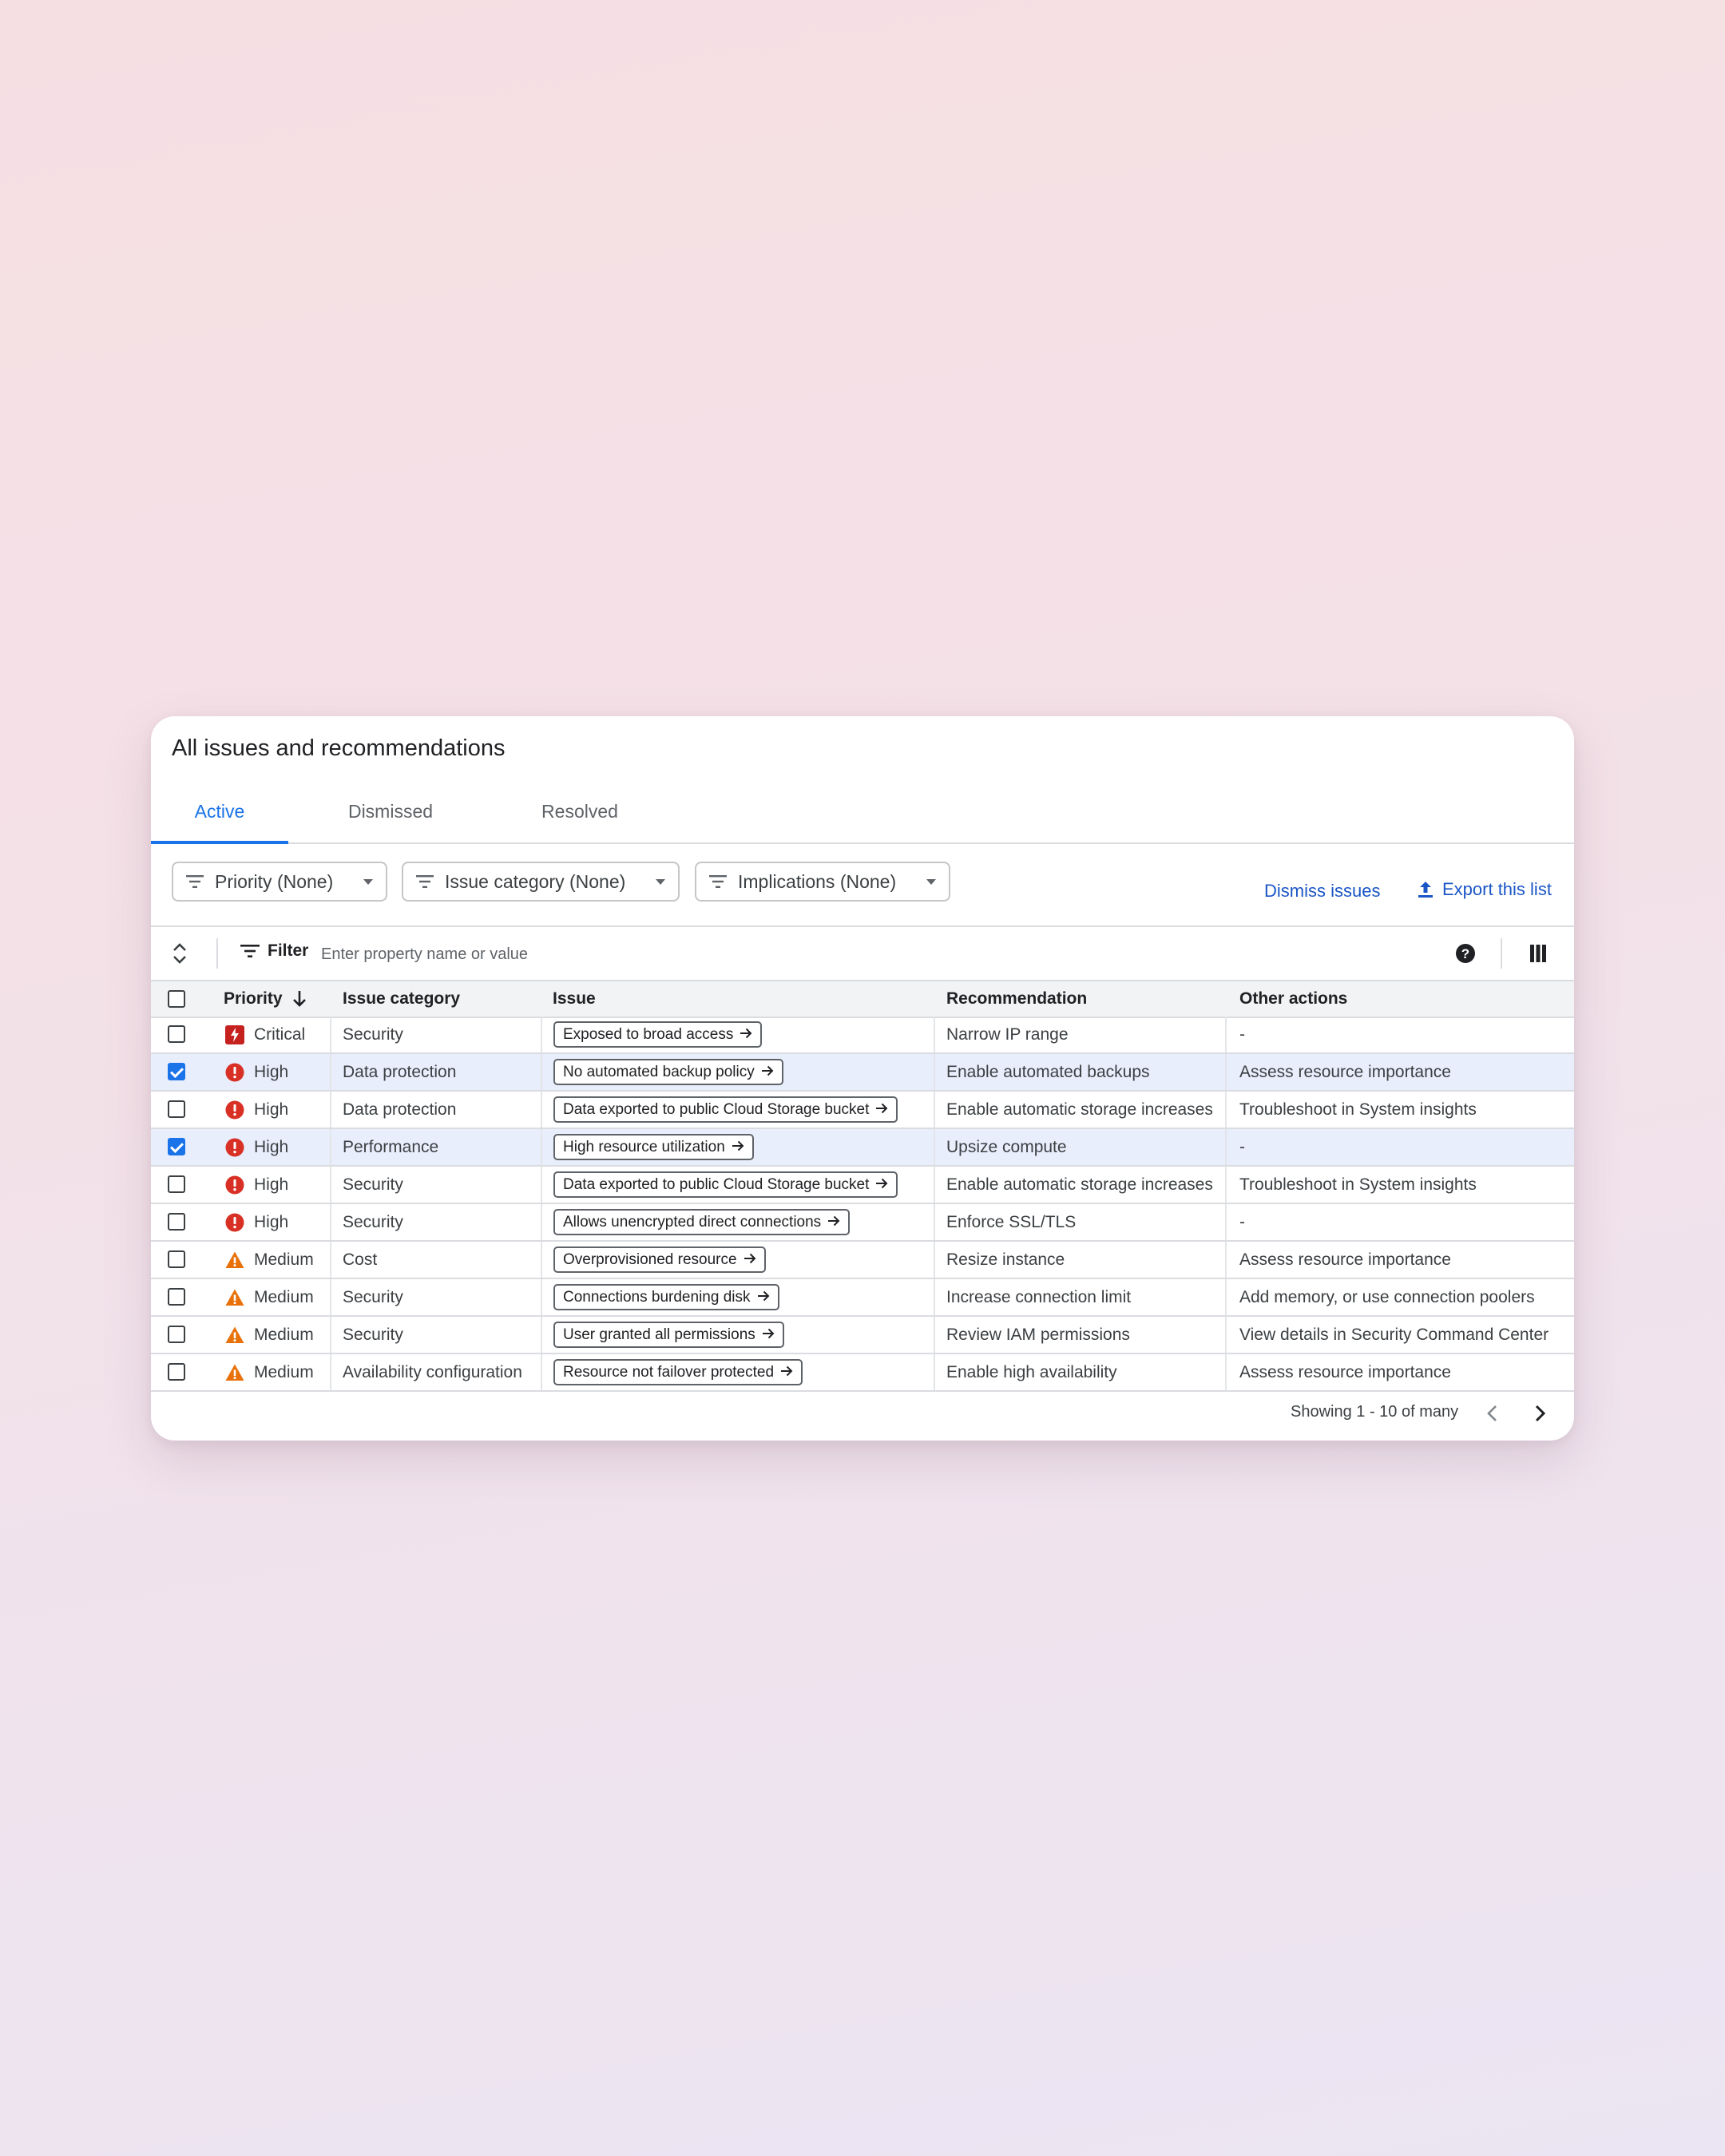 The height and width of the screenshot is (2156, 1725). I want to click on issue-link-button: Exposed to broad access, so click(658, 1034).